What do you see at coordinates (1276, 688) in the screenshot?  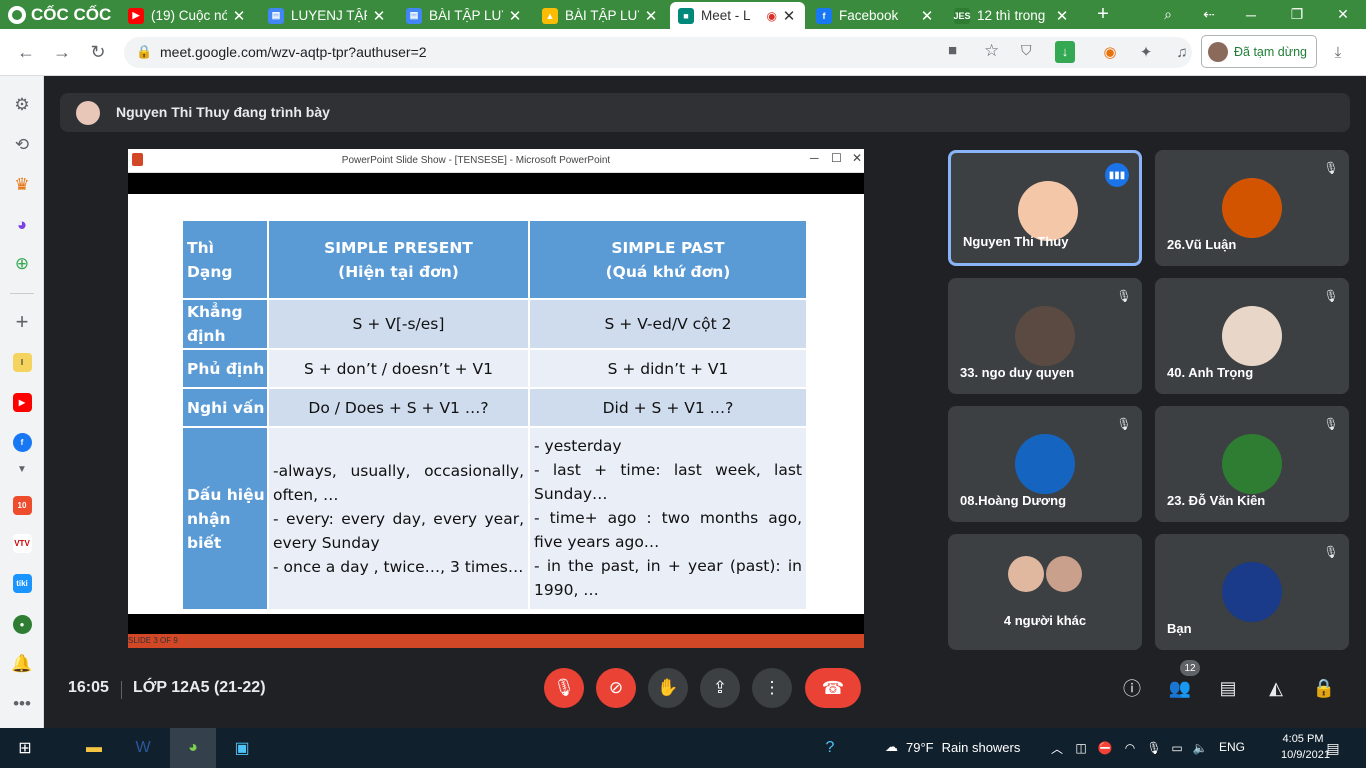 I see `activities-icon: ◭` at bounding box center [1276, 688].